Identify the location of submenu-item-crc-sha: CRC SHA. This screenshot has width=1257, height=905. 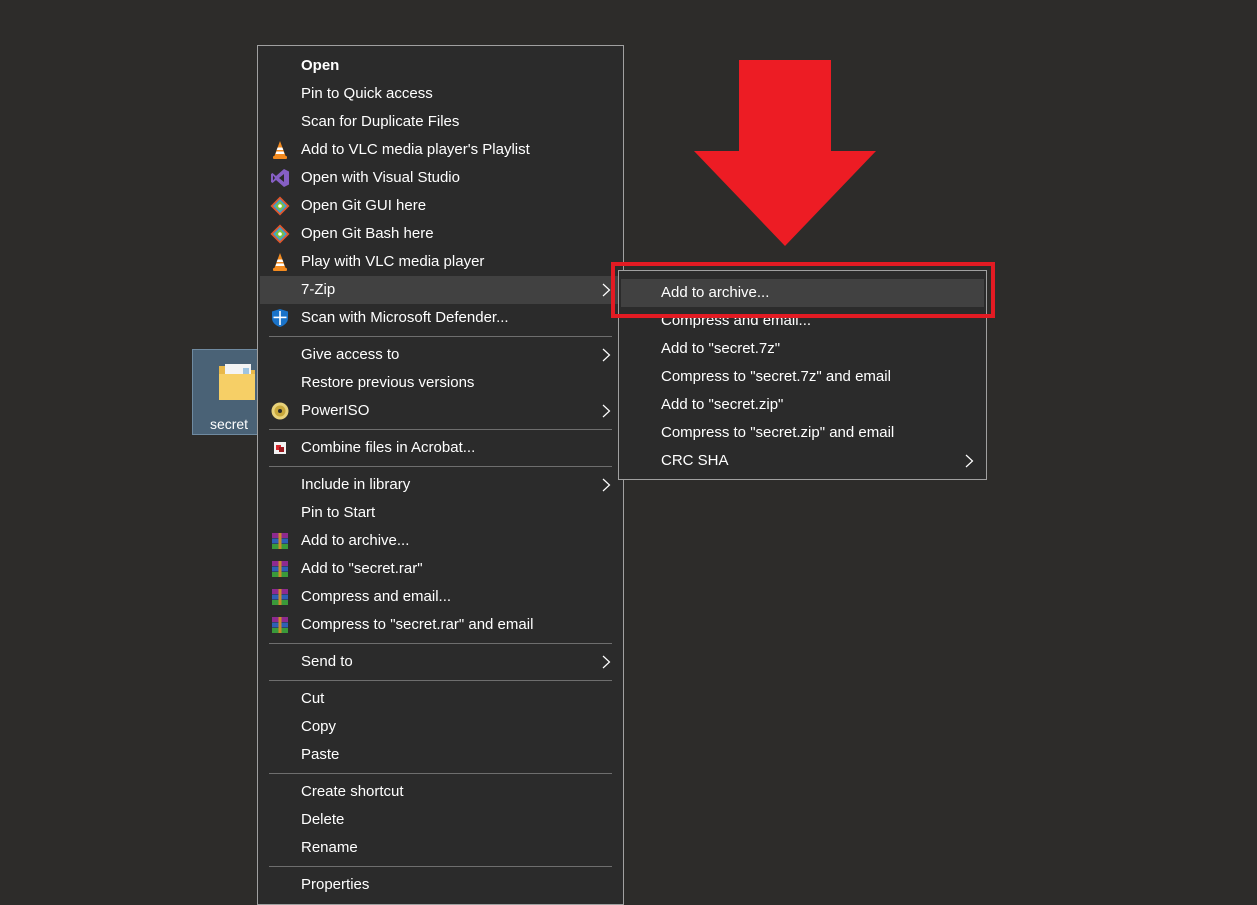
(802, 461).